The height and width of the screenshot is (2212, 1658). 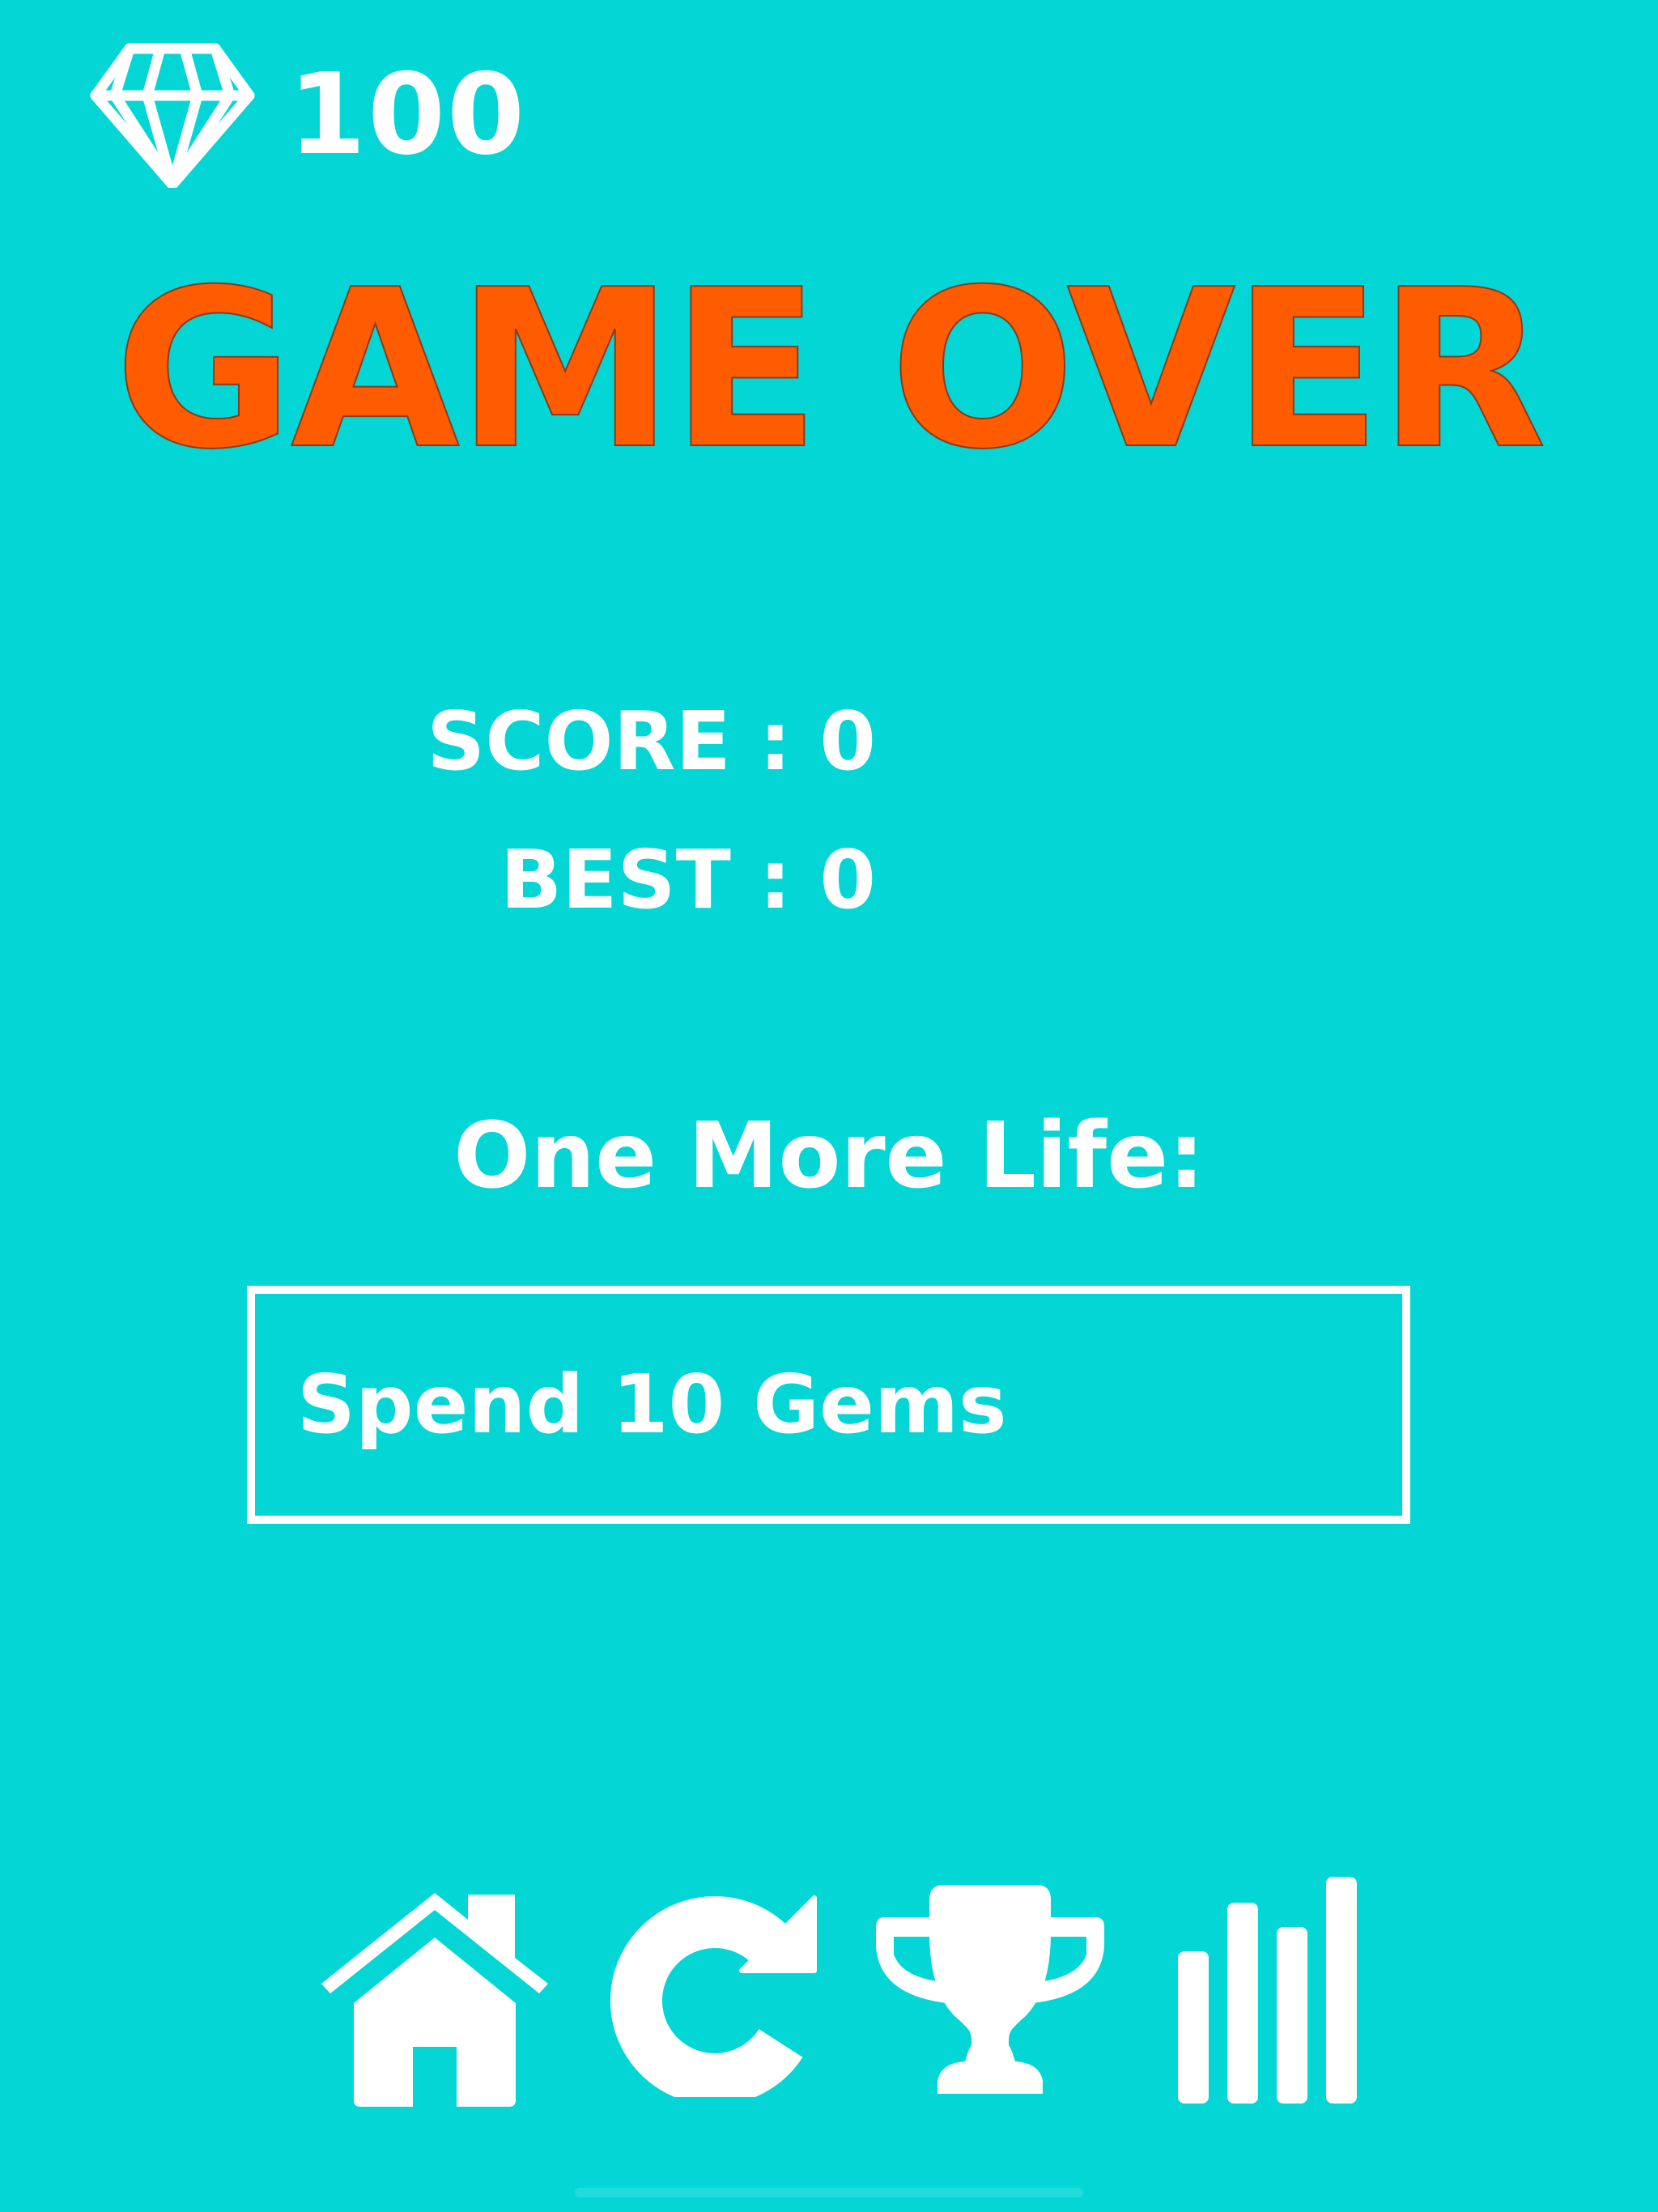 I want to click on home-button, so click(x=434, y=2003).